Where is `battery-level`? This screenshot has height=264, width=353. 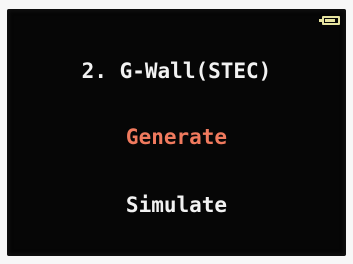
battery-level is located at coordinates (330, 20).